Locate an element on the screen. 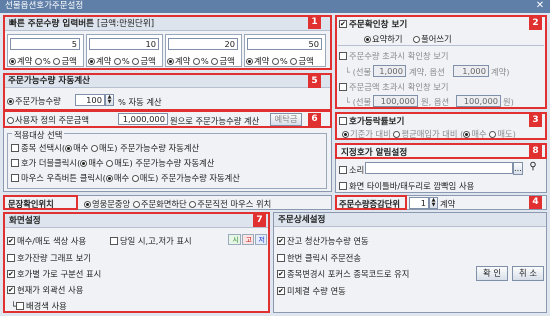  quick-unit-radios-4: 계약 % 금액 is located at coordinates (280, 61).